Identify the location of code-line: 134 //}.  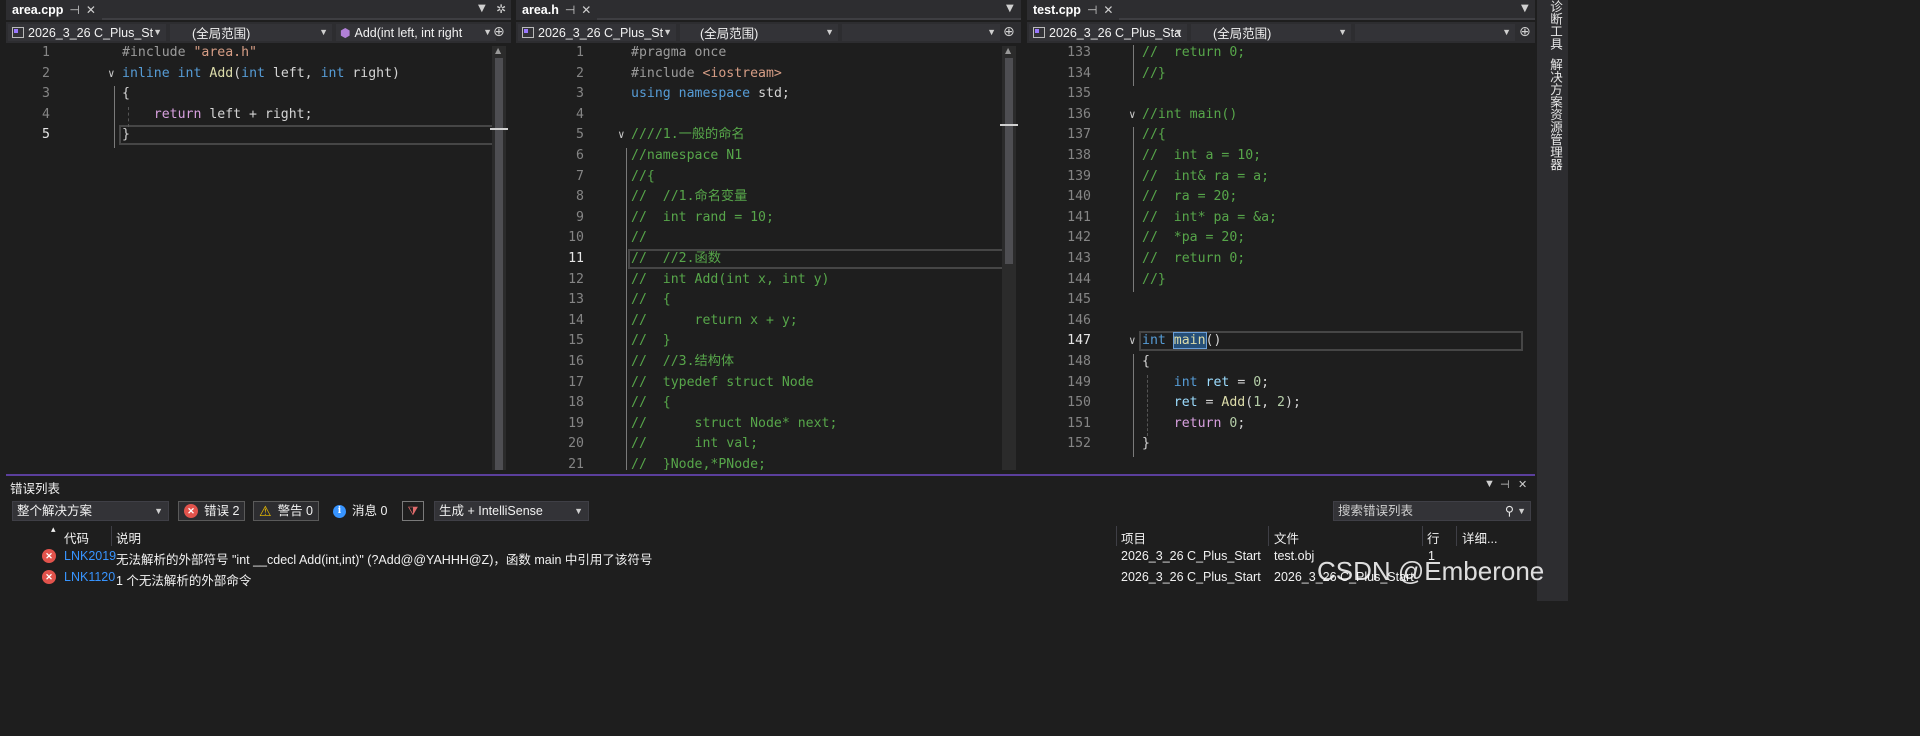
(1281, 74).